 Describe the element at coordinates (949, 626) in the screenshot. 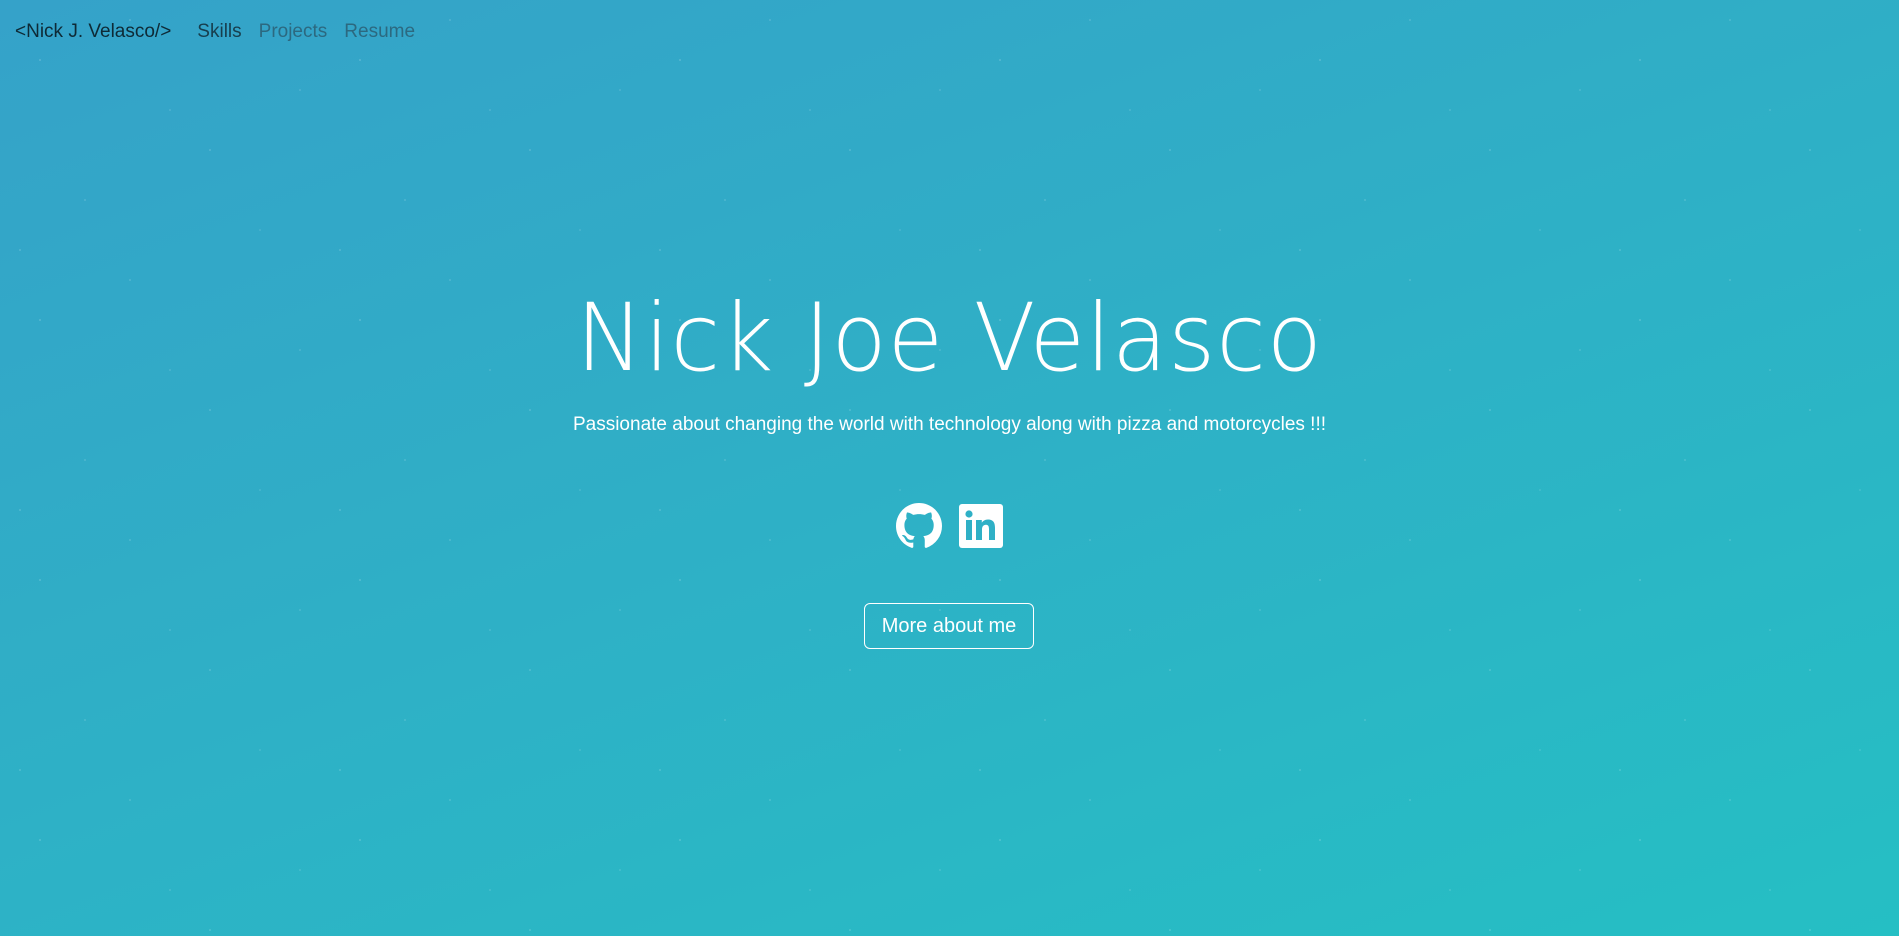

I see `more-about-me-button: More about me` at that location.